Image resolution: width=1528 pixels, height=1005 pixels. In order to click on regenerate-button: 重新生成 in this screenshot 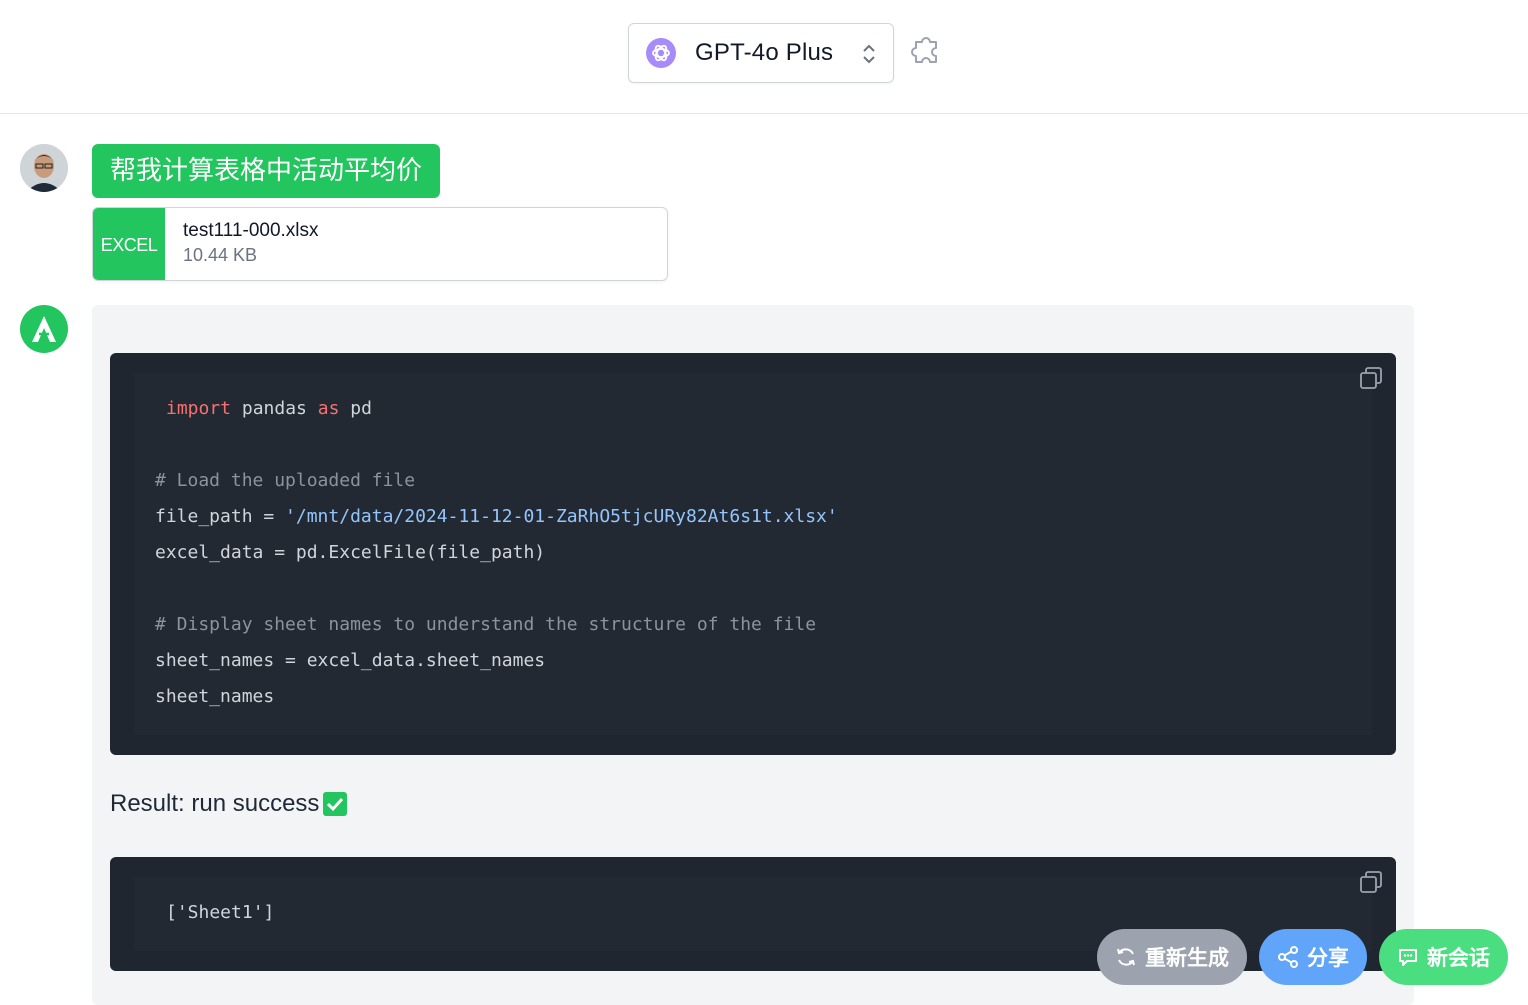, I will do `click(1172, 957)`.